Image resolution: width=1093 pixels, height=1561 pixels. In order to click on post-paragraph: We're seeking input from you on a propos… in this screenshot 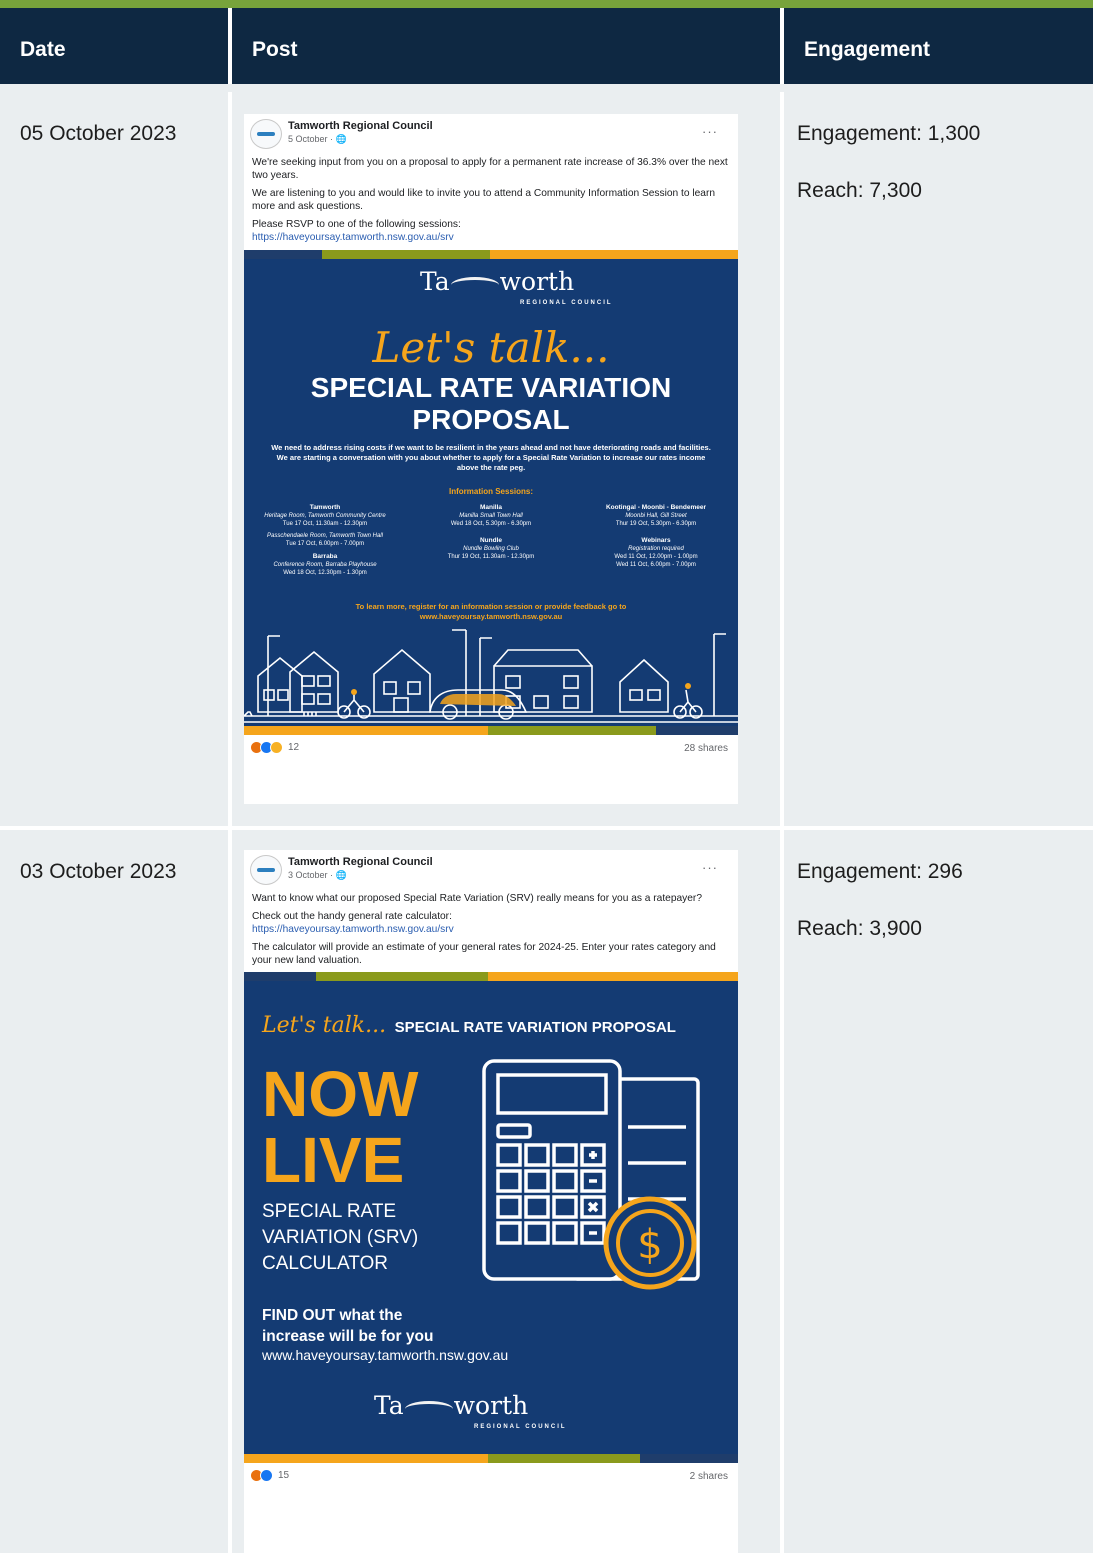, I will do `click(490, 169)`.